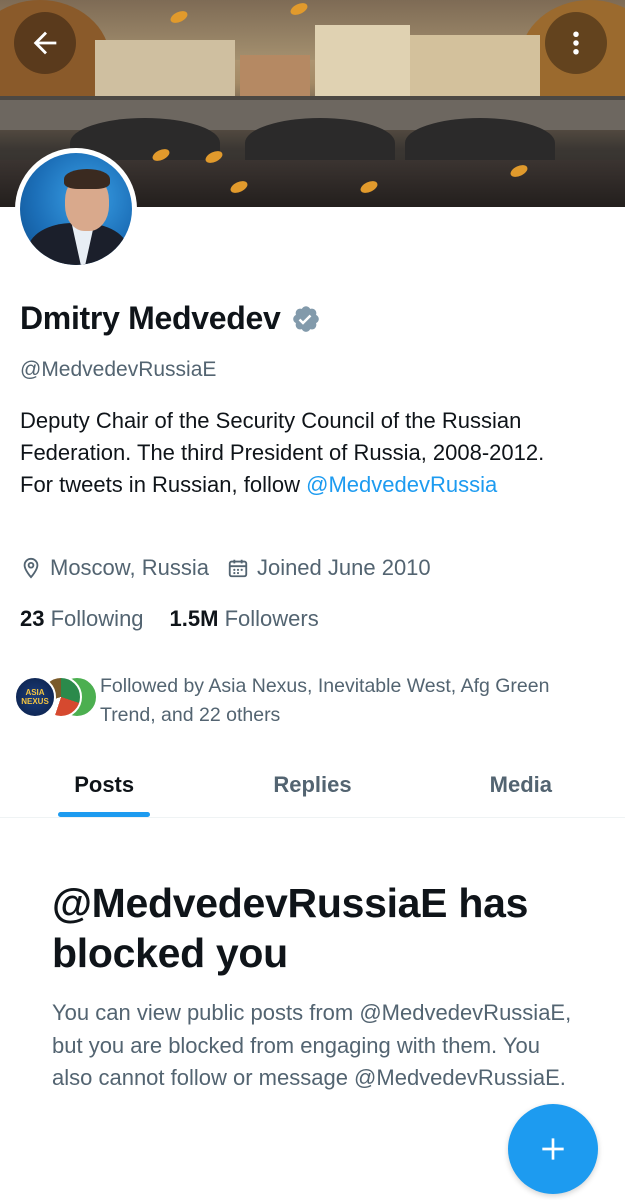  I want to click on tab-replies: Replies, so click(312, 784).